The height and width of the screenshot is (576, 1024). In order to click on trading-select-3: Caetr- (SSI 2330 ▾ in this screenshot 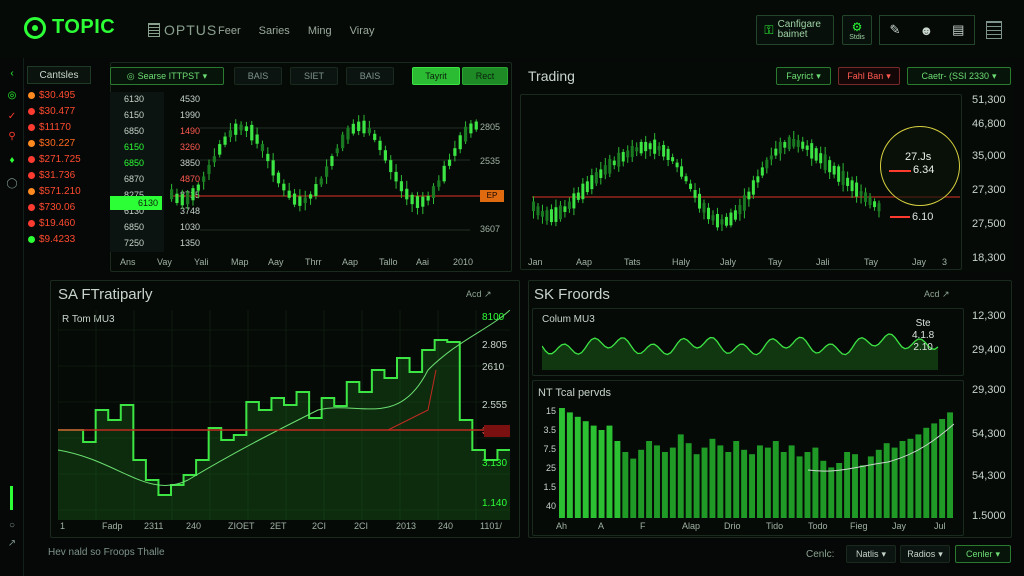, I will do `click(959, 76)`.